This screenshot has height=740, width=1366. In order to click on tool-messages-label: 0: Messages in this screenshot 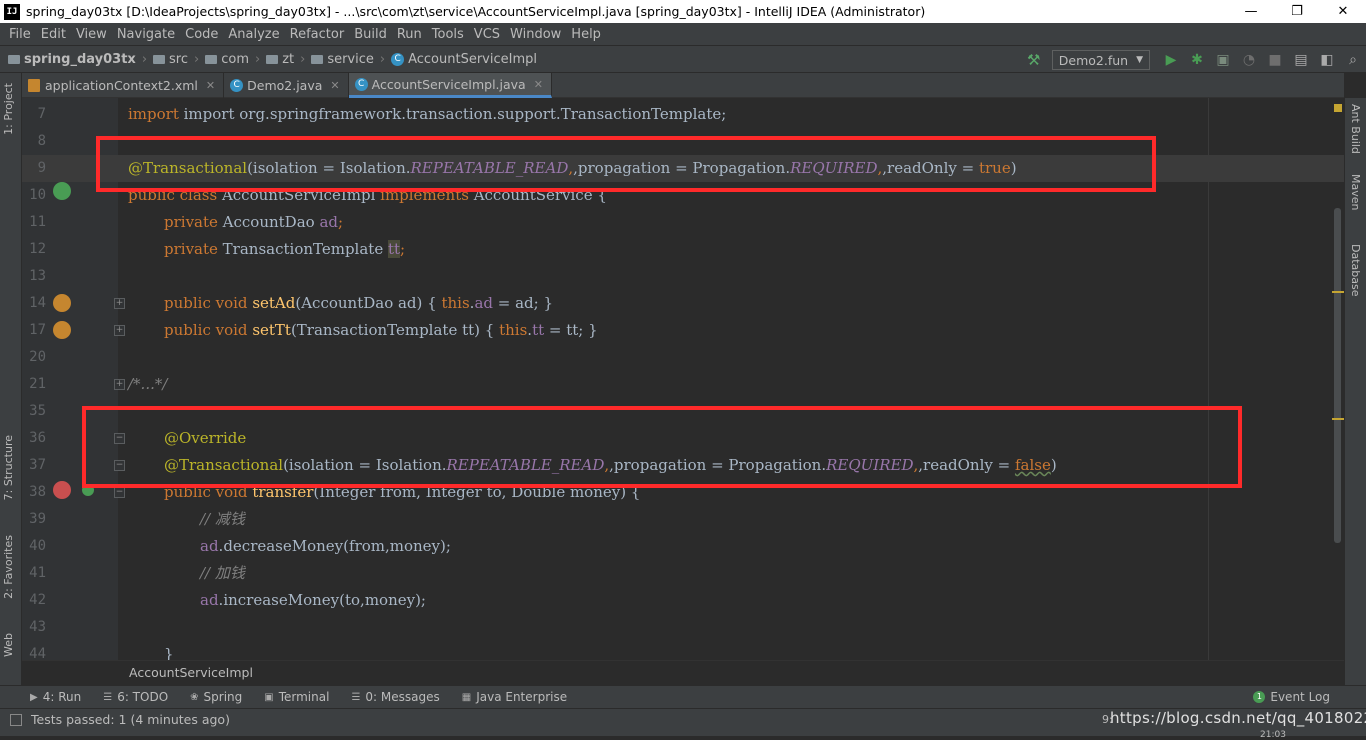, I will do `click(402, 697)`.